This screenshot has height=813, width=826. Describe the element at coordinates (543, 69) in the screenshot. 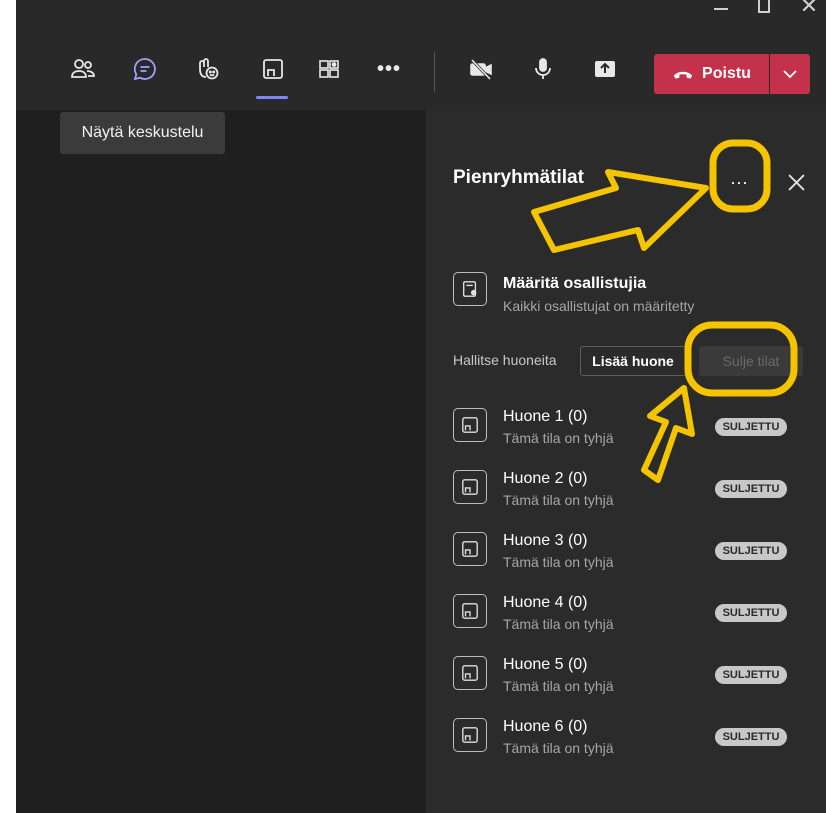

I see `microphone-icon` at that location.